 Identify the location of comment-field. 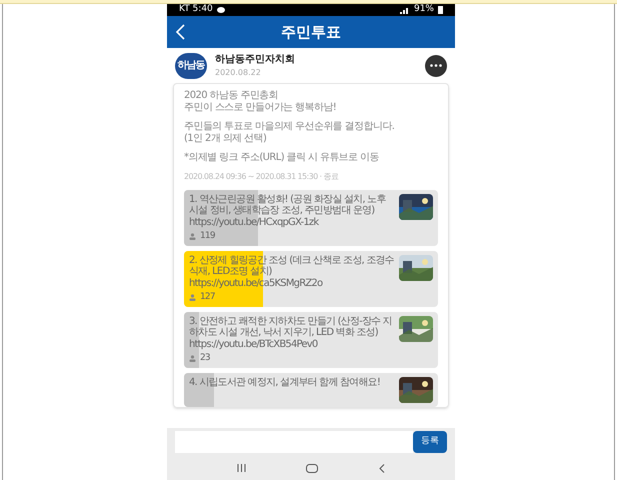
(294, 442).